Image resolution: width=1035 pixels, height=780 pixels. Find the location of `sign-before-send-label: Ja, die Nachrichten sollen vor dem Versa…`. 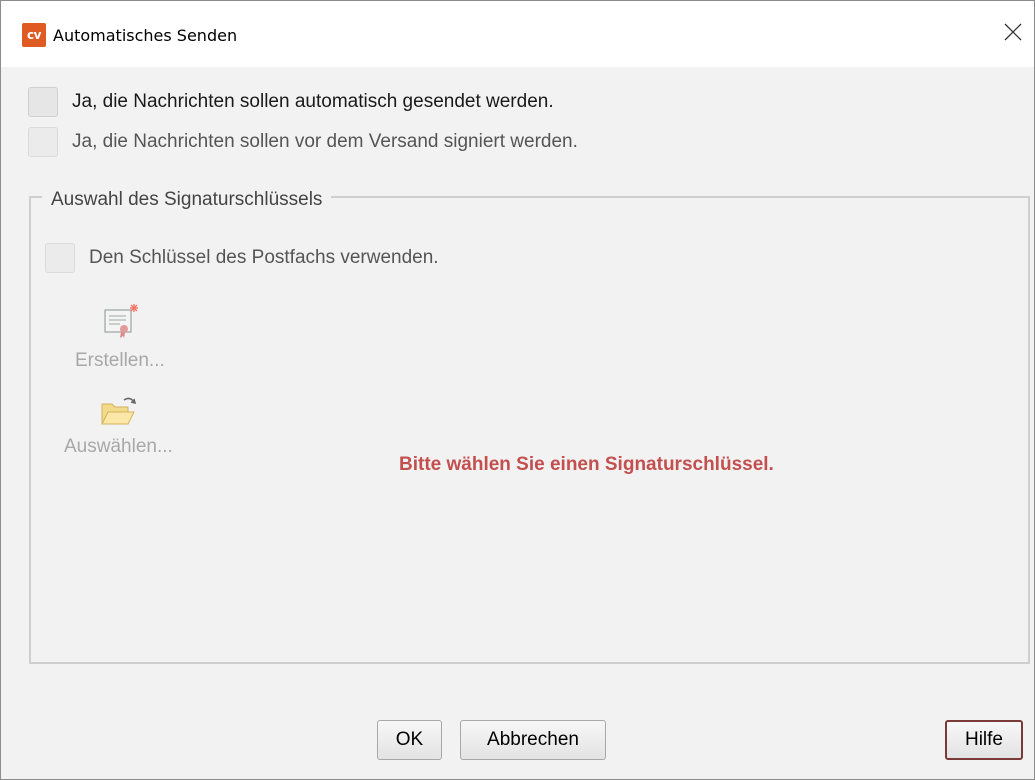

sign-before-send-label: Ja, die Nachrichten sollen vor dem Versa… is located at coordinates (325, 142).